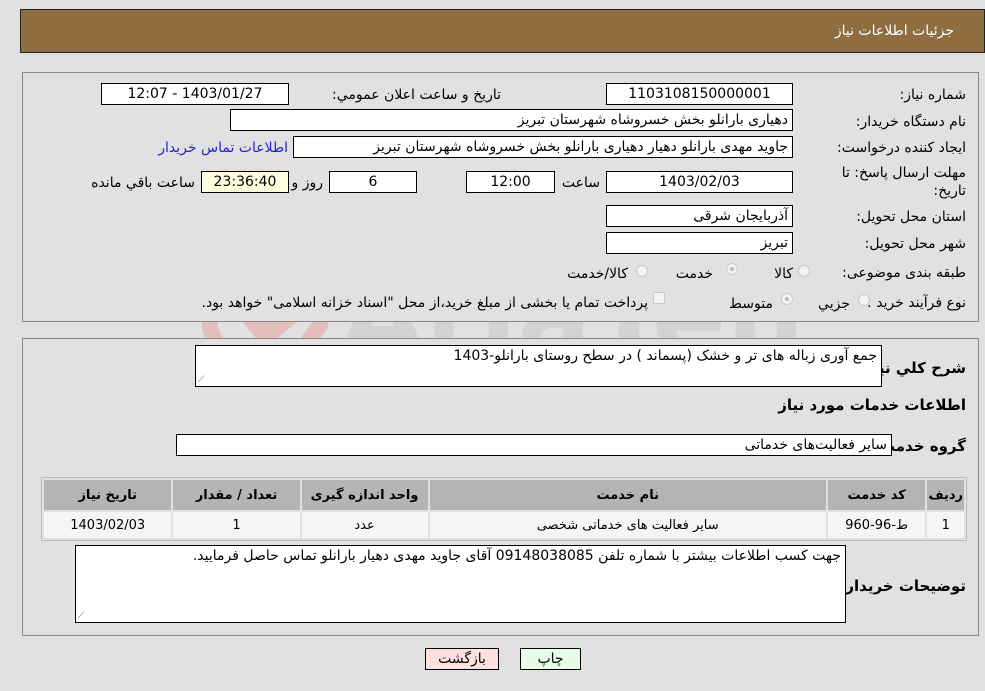 Image resolution: width=985 pixels, height=691 pixels. Describe the element at coordinates (945, 525) in the screenshot. I see `cell-row-number: 1` at that location.